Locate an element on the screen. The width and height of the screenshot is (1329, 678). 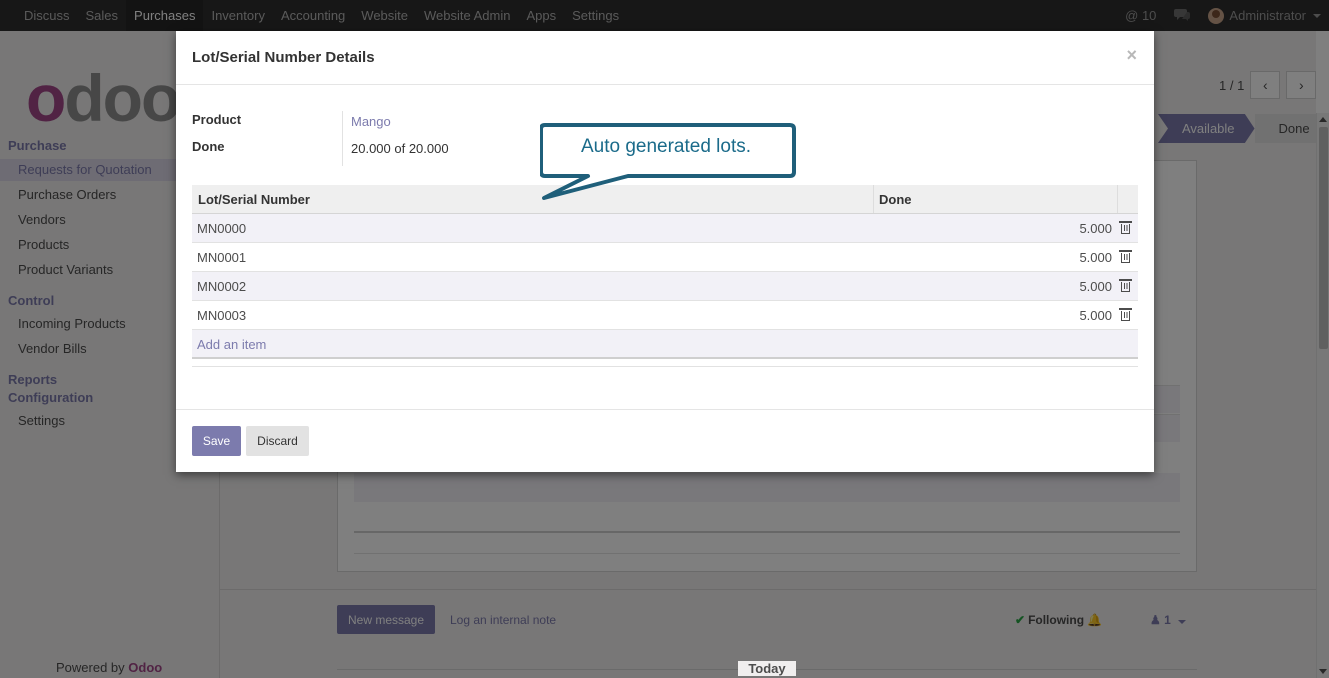
save-button: Save is located at coordinates (216, 441).